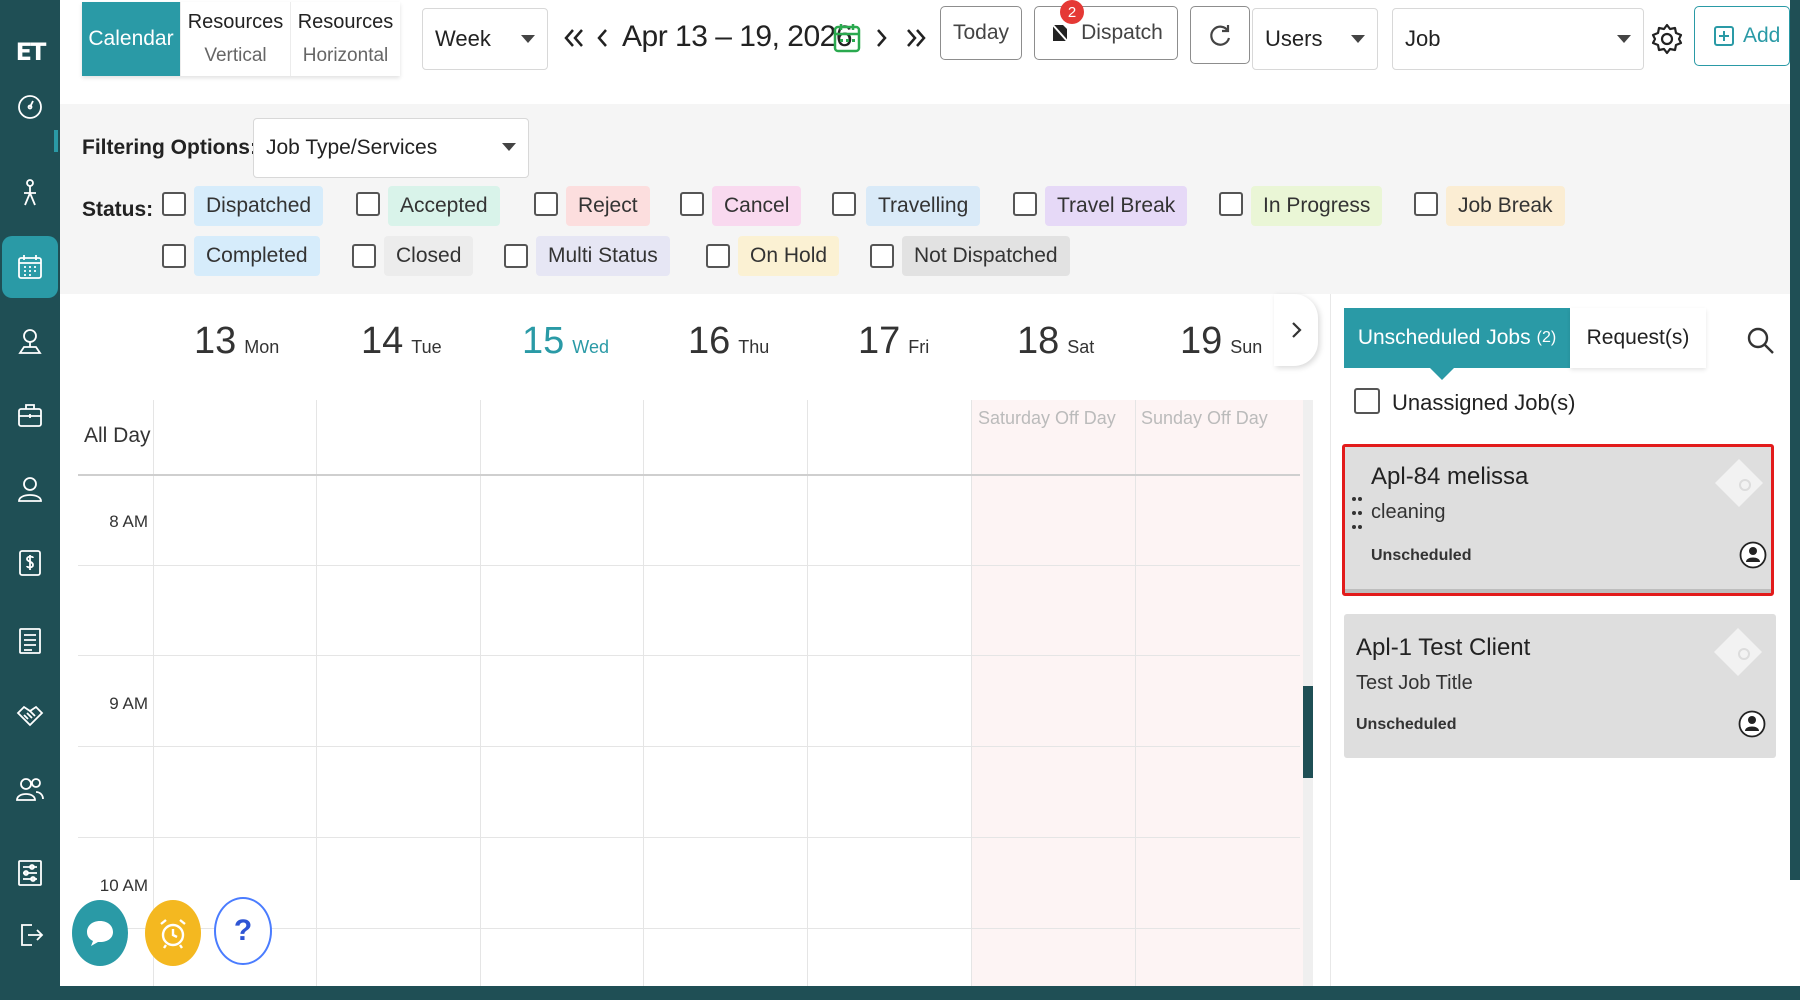 This screenshot has width=1800, height=1000. Describe the element at coordinates (1761, 341) in the screenshot. I see `search-icon` at that location.